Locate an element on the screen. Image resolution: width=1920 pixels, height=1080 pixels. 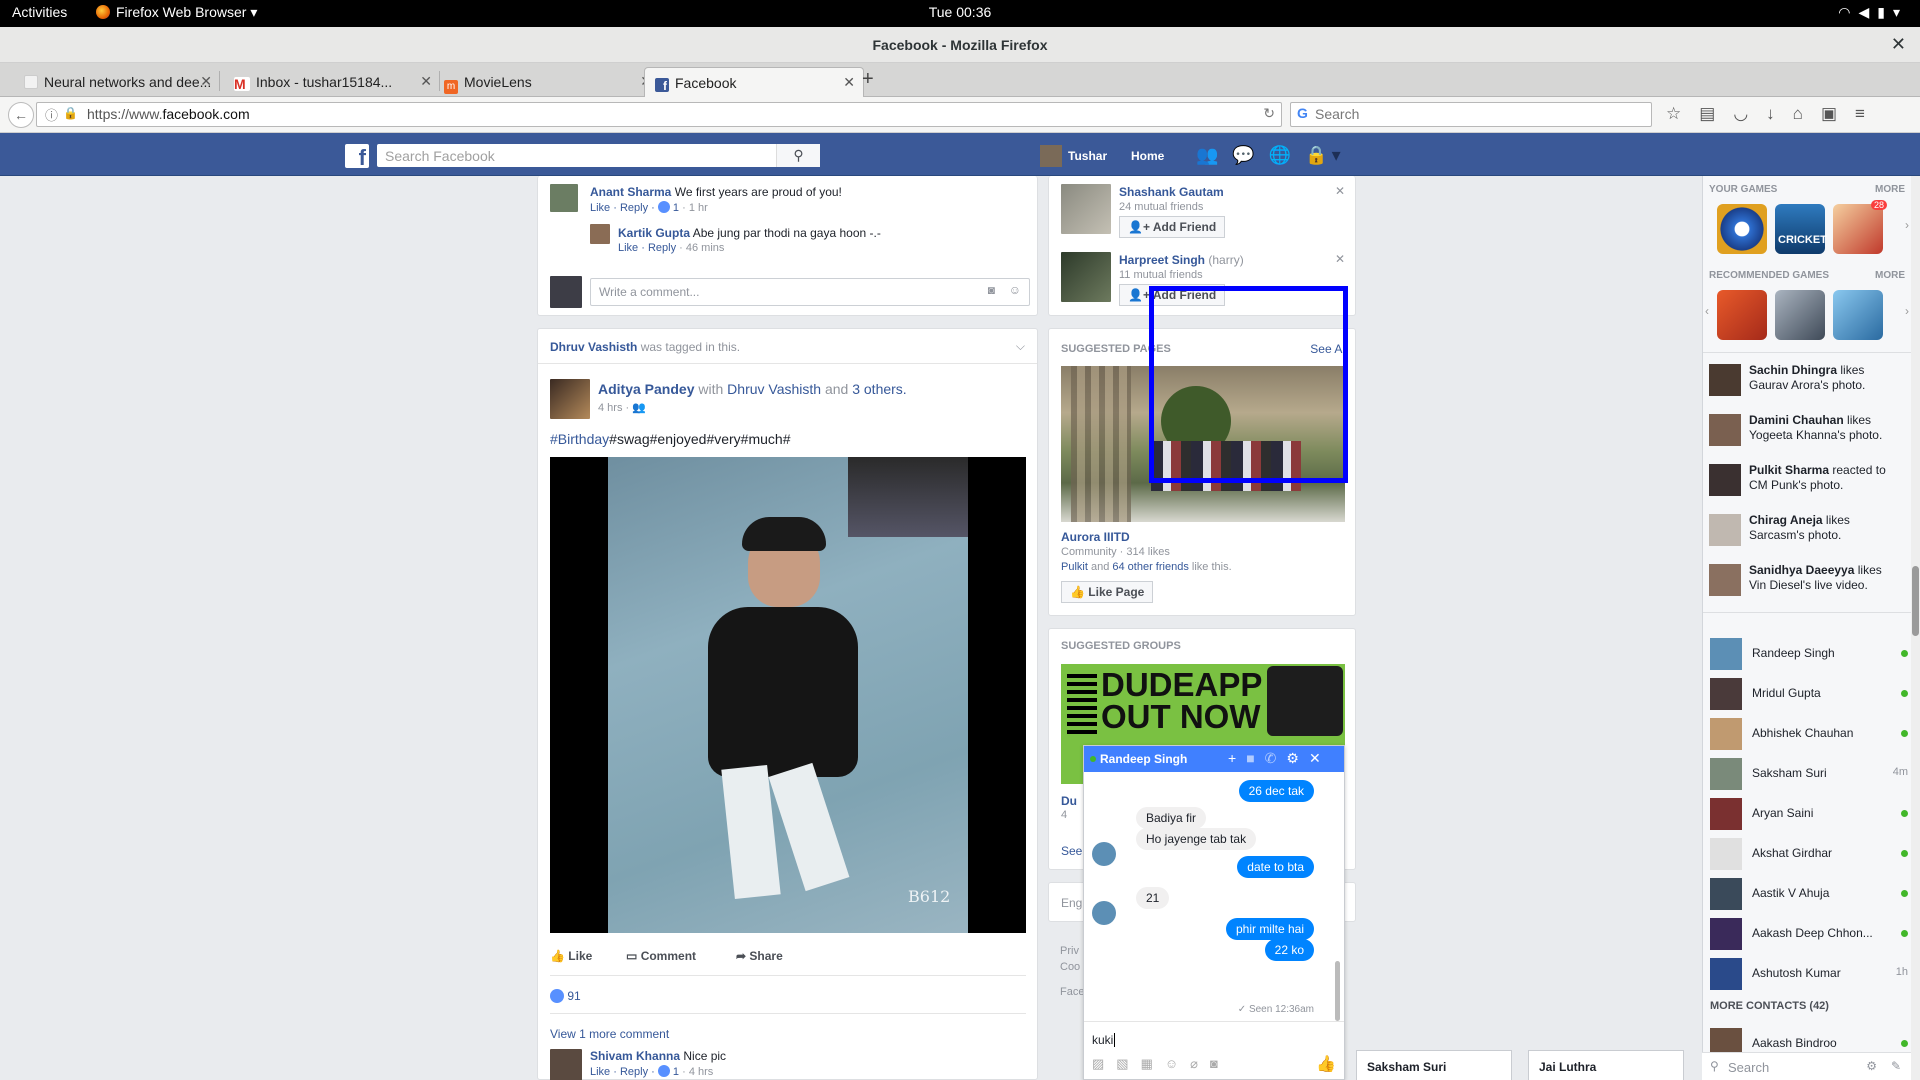
comment-button: ▭ Comment is located at coordinates (661, 956).